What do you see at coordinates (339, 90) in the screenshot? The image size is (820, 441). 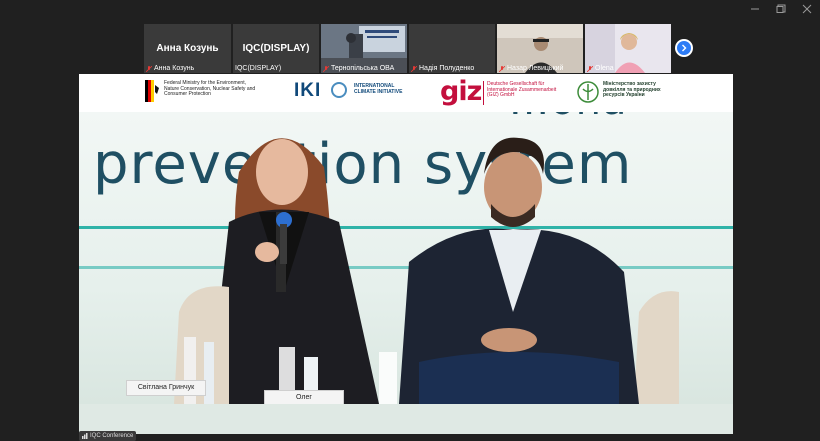 I see `iki-ring-icon` at bounding box center [339, 90].